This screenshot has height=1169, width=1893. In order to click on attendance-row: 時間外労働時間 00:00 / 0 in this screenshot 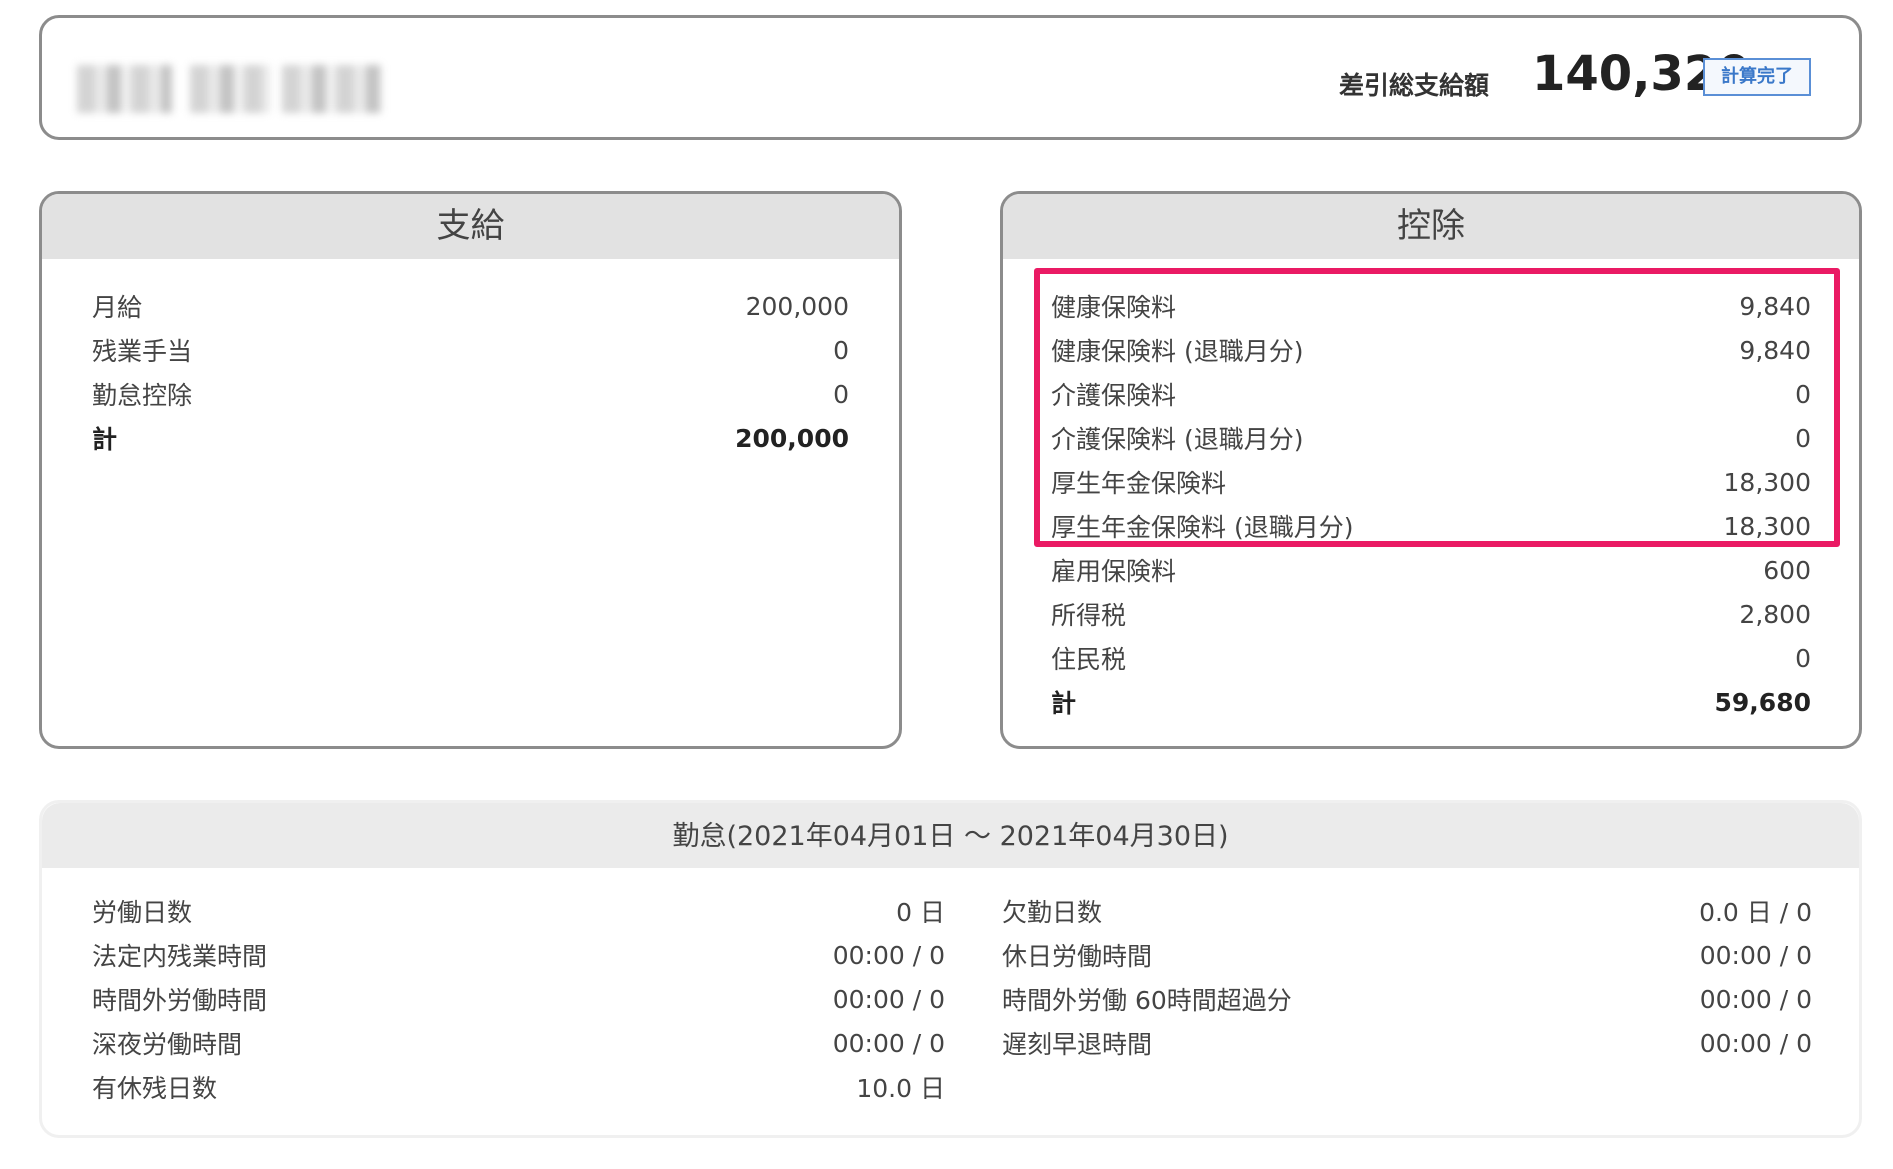, I will do `click(518, 999)`.